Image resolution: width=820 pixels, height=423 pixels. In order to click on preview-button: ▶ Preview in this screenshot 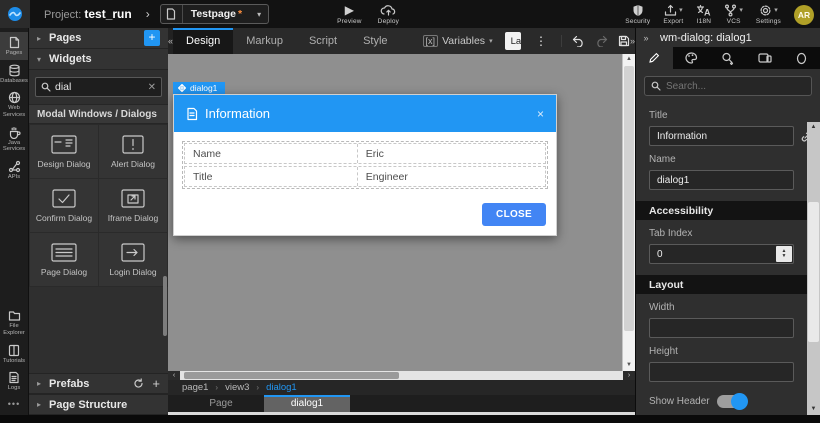, I will do `click(349, 14)`.